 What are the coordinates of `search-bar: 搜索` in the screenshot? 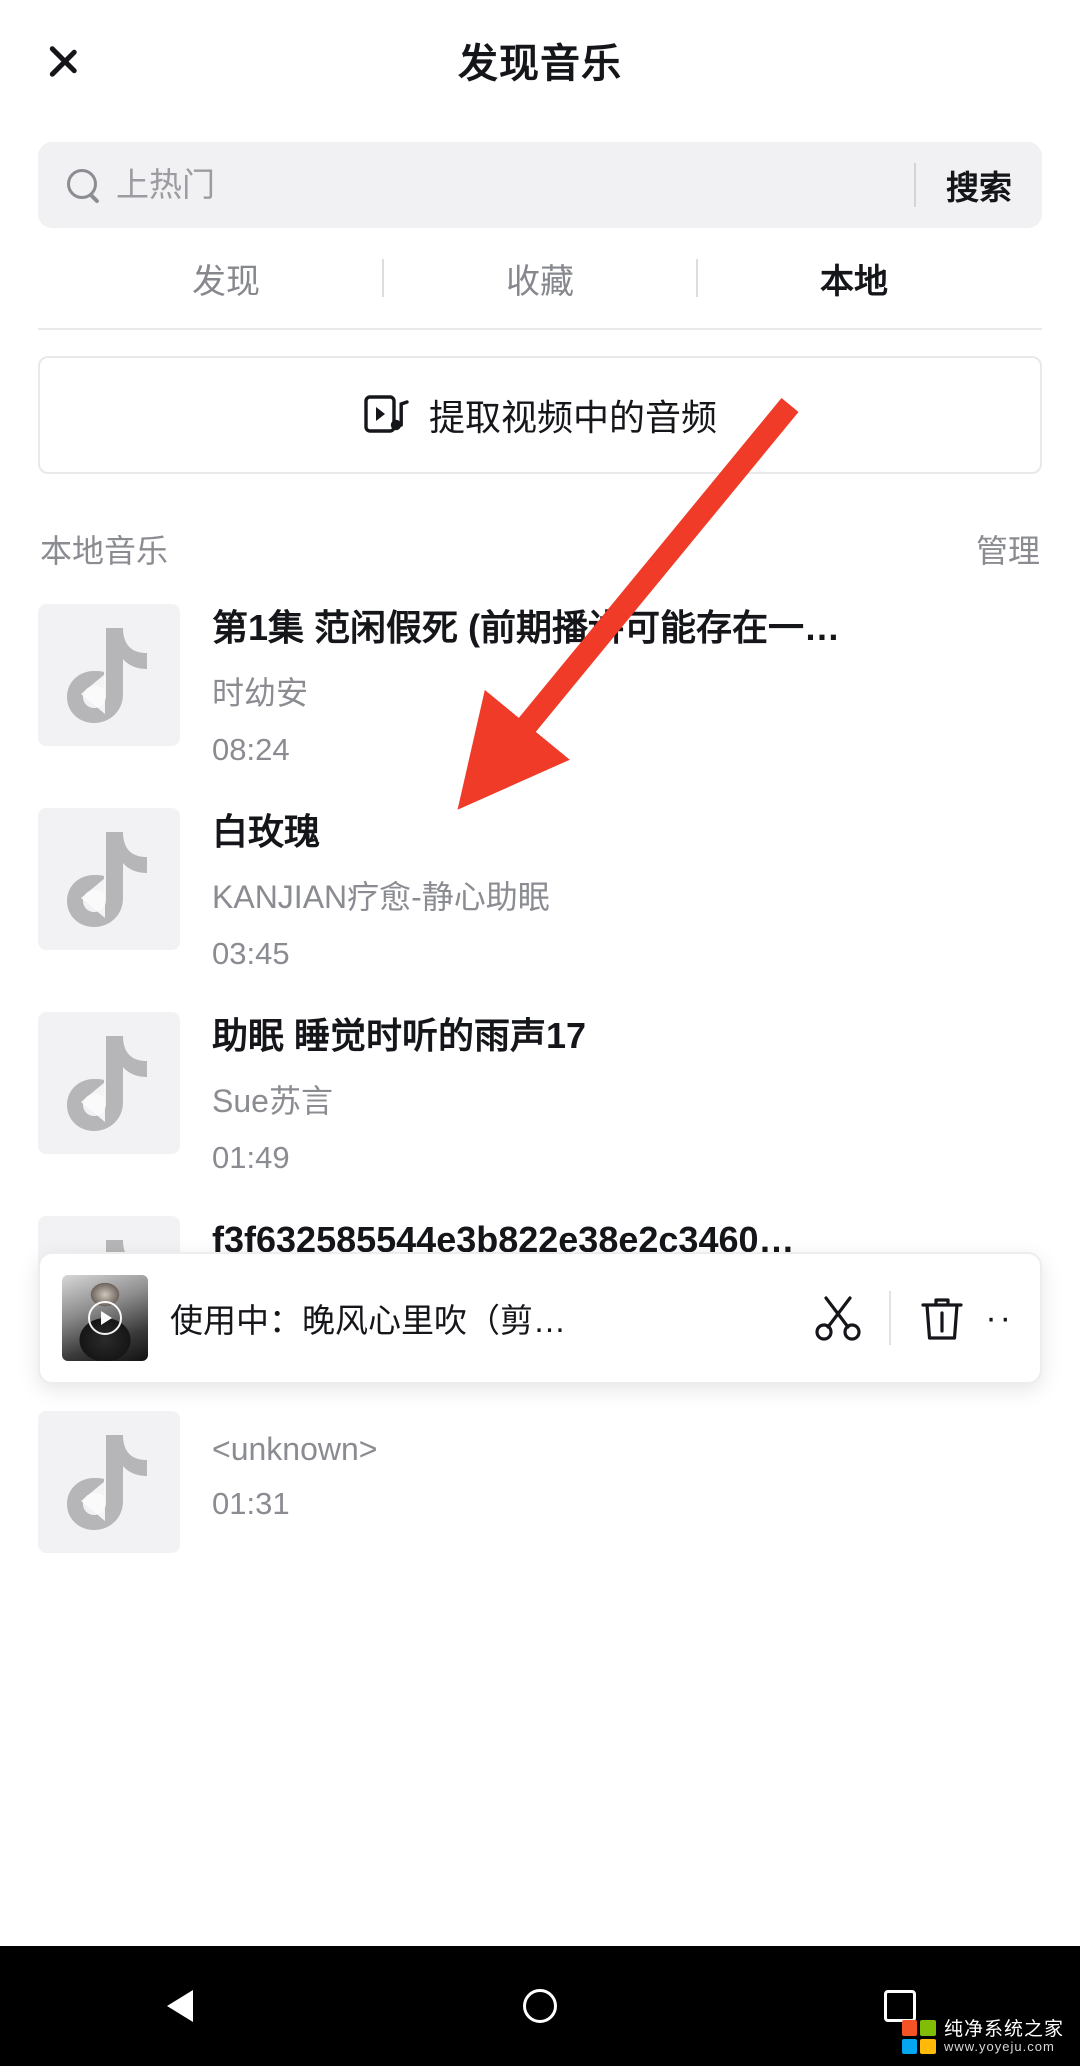 It's located at (540, 185).